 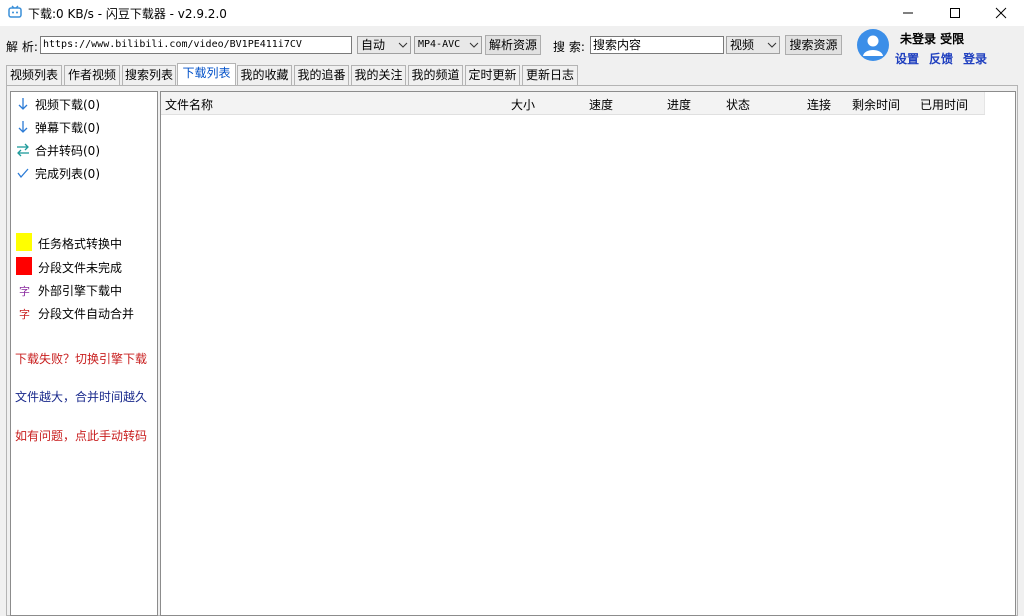 What do you see at coordinates (34, 75) in the screenshot?
I see `tab-video-list: 视频列表` at bounding box center [34, 75].